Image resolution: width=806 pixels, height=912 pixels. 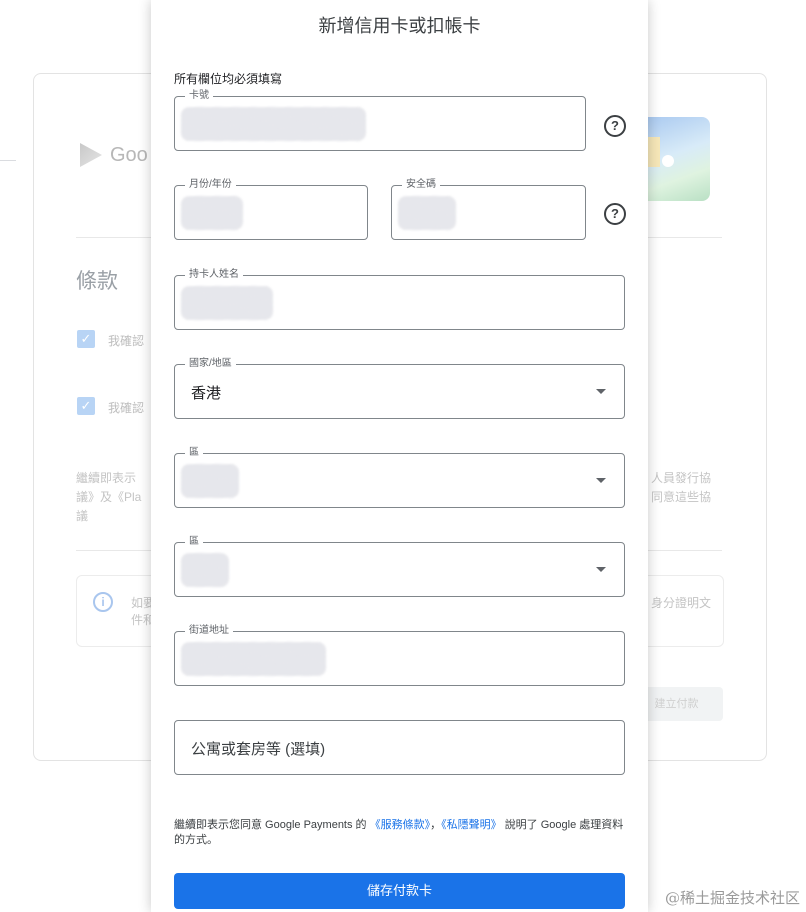 What do you see at coordinates (206, 393) in the screenshot?
I see `country-value: 香港` at bounding box center [206, 393].